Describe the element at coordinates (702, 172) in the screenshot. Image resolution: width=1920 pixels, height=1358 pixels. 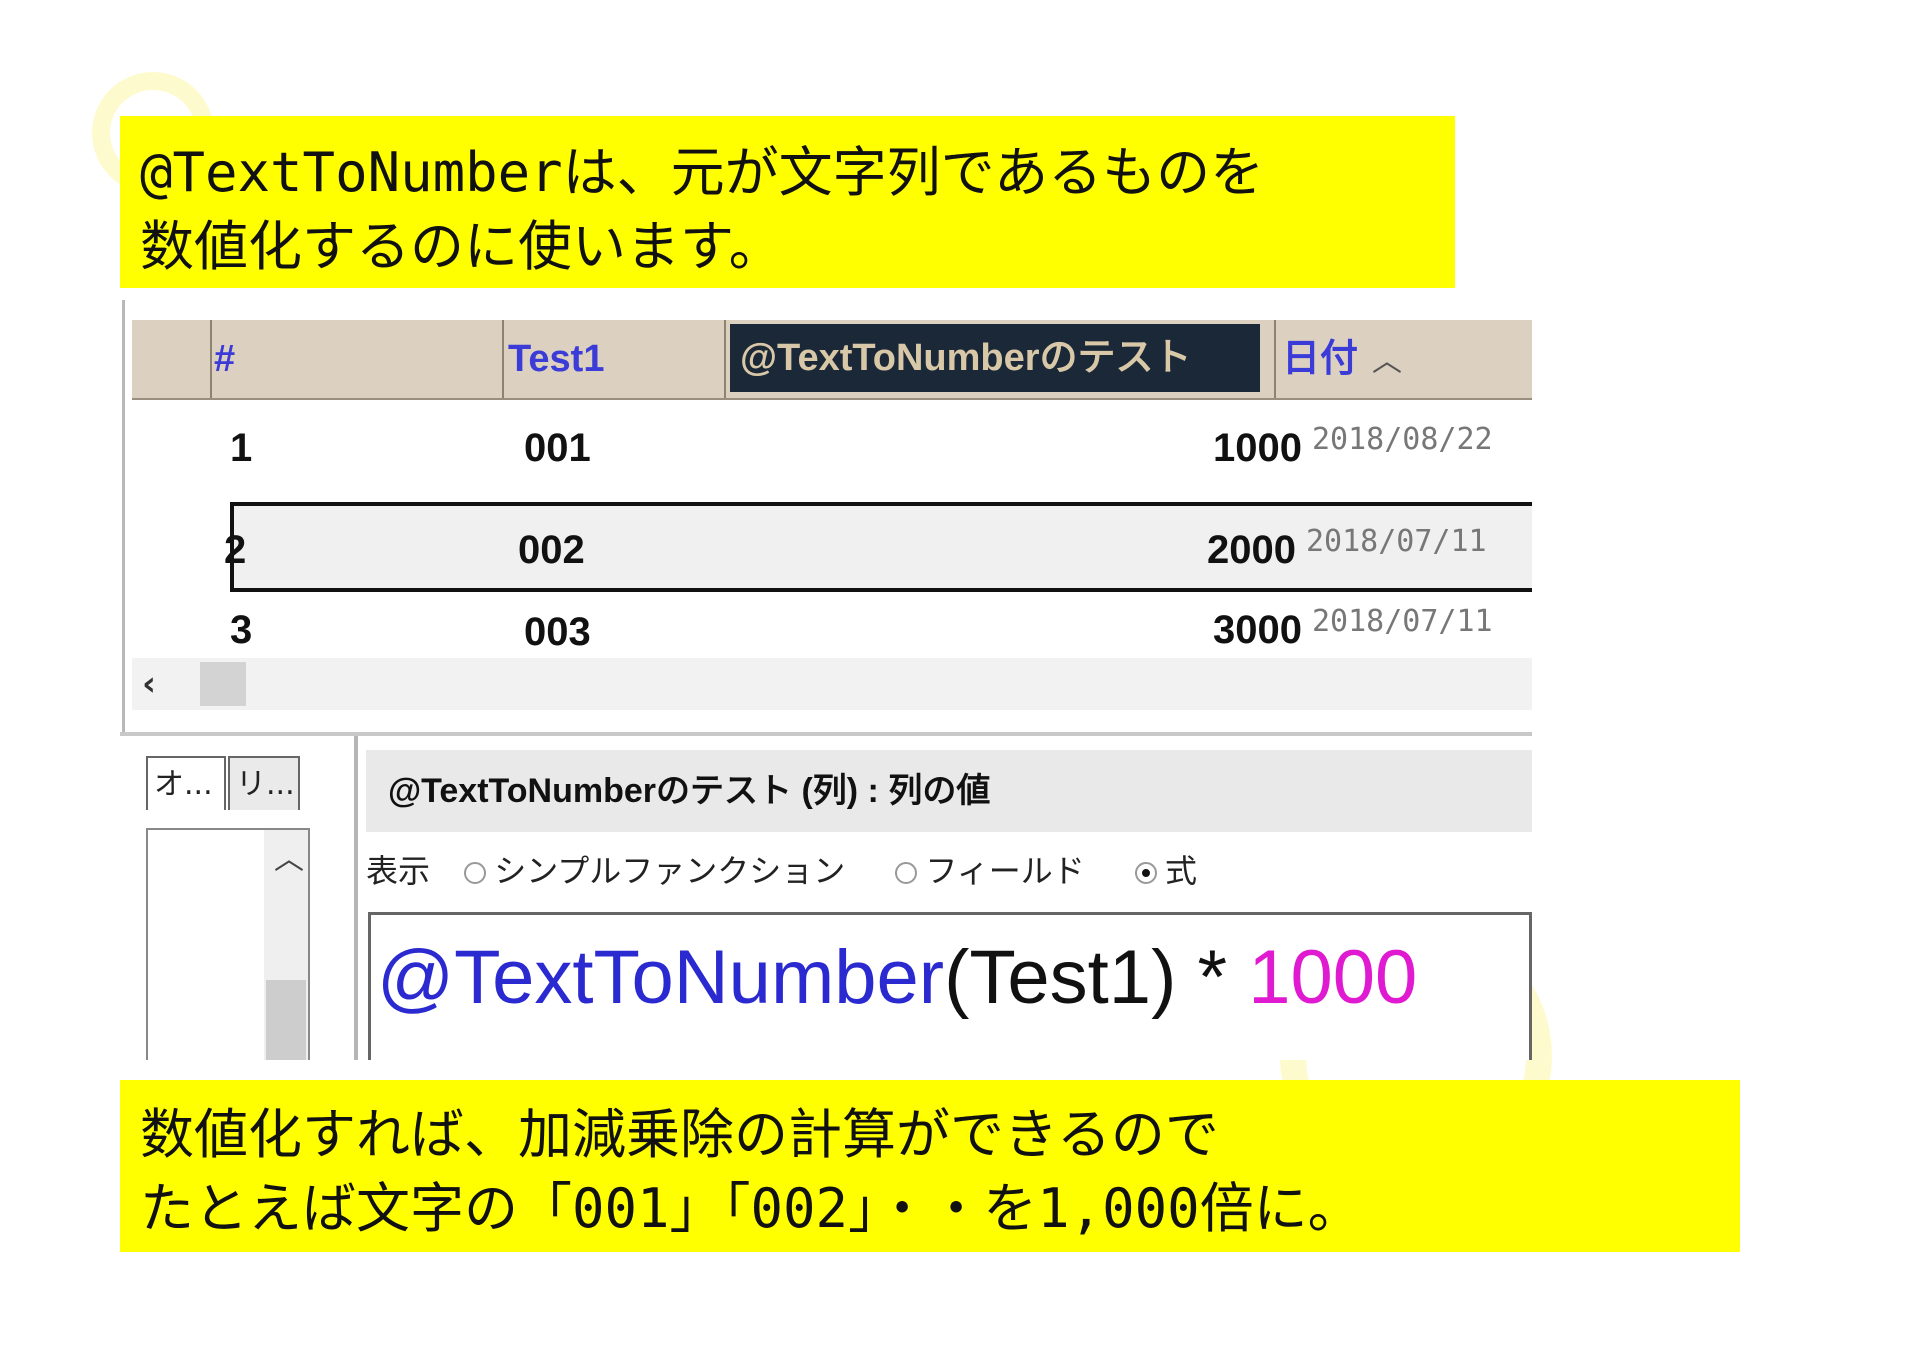
I see `callout-text: @TextToNumberは、元が文字列であるものを` at that location.